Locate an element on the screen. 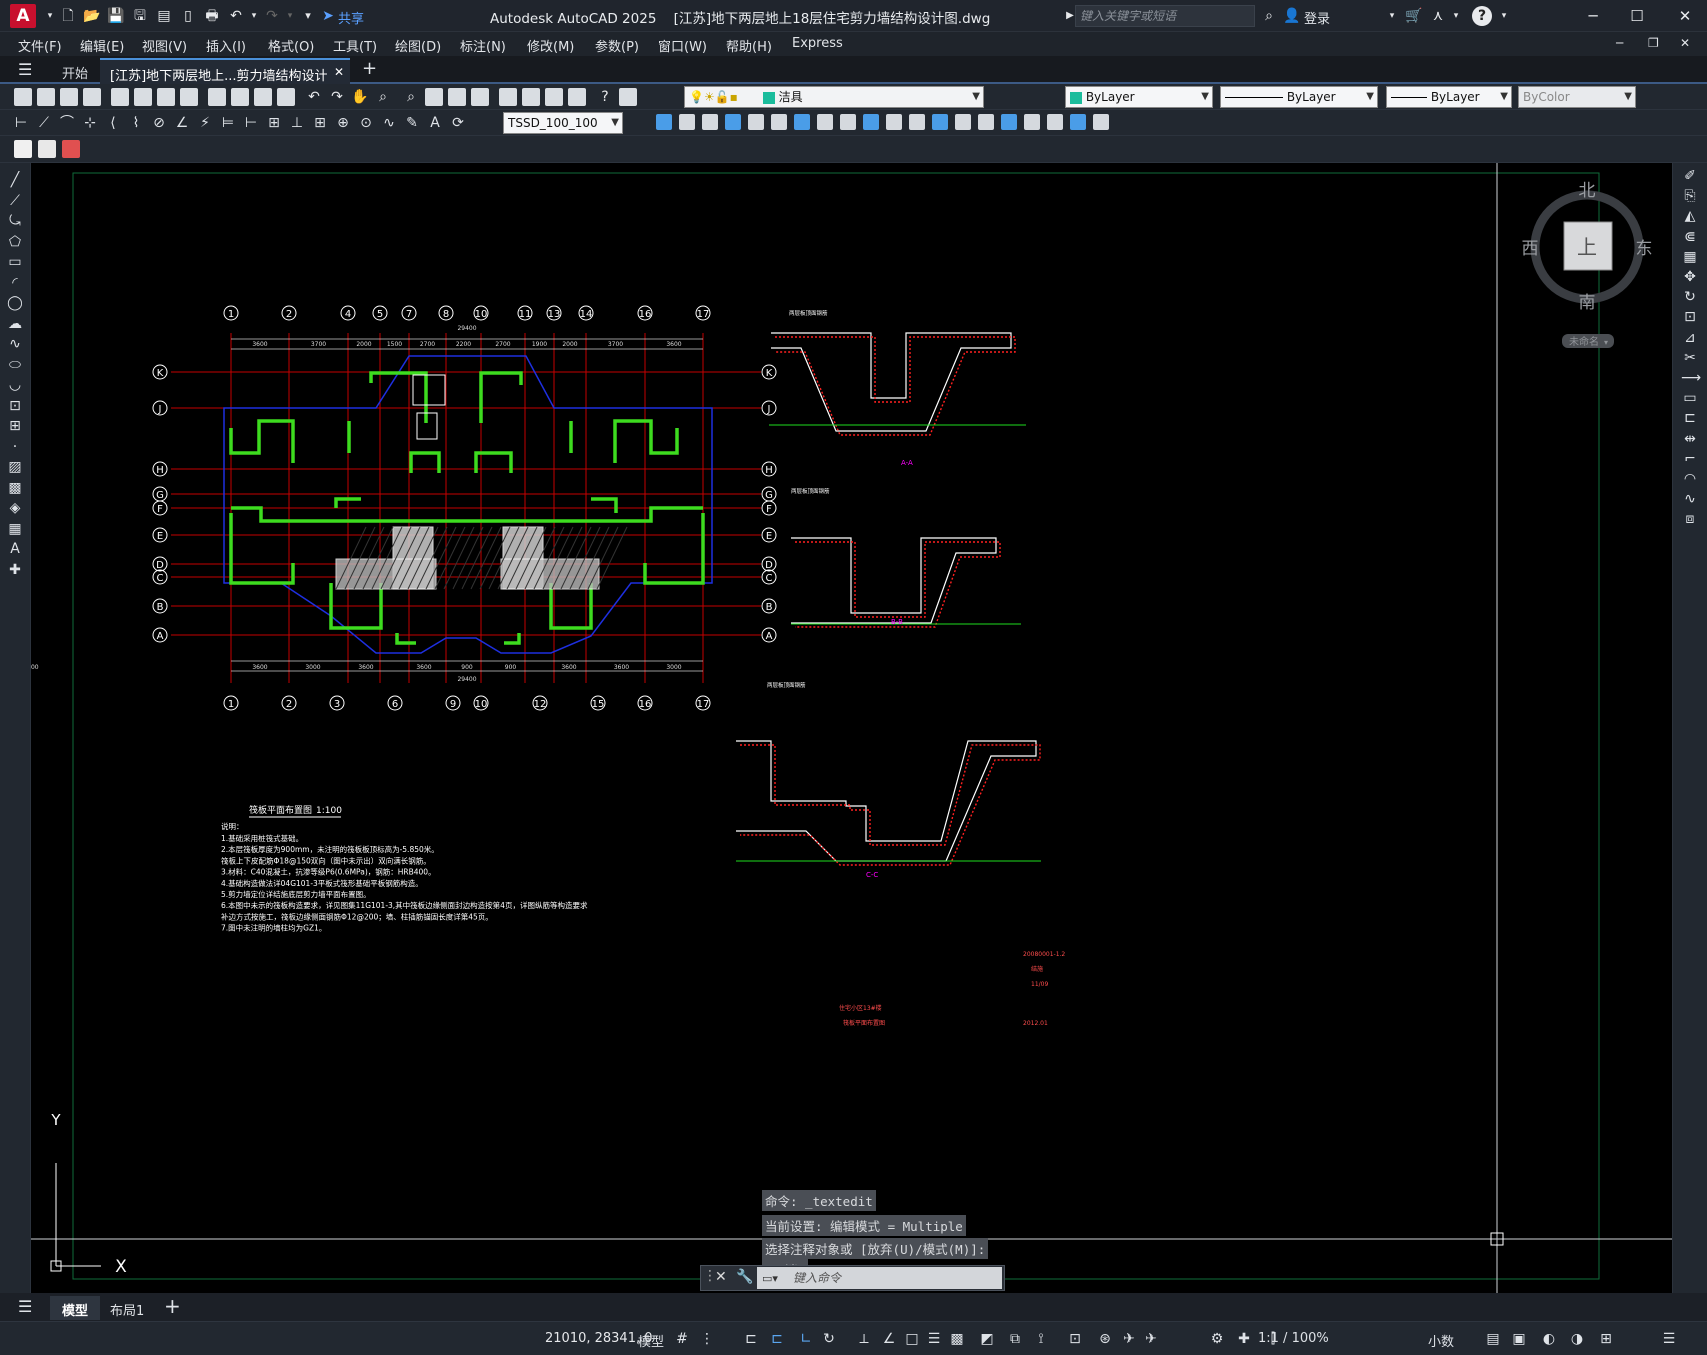 This screenshot has width=1707, height=1355. color-dropdown: ByLayer ▼ is located at coordinates (1139, 97).